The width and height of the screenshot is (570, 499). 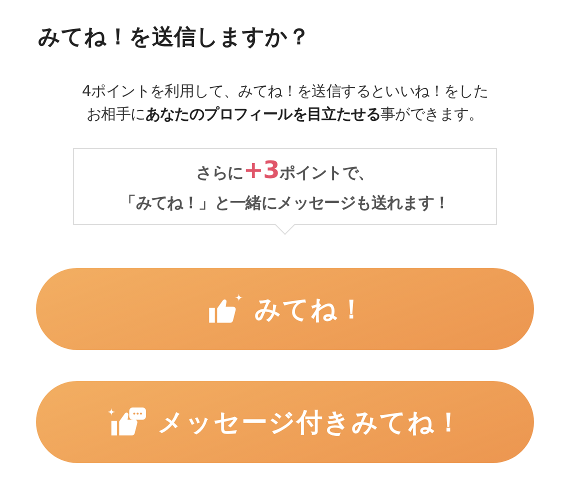 I want to click on description-text: お相手にあなたのプロフィールを目立たせる事ができます。, so click(x=285, y=114).